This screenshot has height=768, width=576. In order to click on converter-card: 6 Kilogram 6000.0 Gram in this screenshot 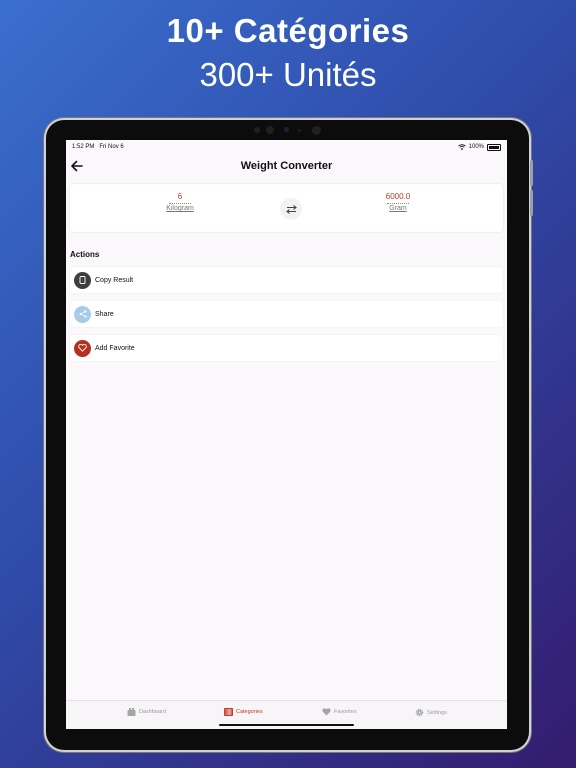, I will do `click(286, 208)`.